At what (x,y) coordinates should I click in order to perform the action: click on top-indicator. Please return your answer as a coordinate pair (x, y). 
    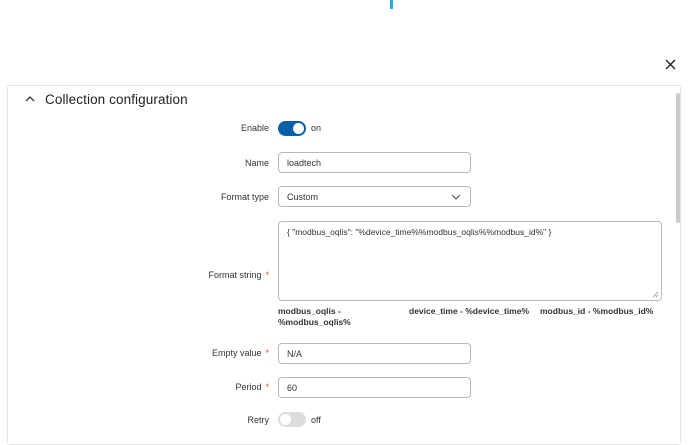
    Looking at the image, I should click on (391, 4).